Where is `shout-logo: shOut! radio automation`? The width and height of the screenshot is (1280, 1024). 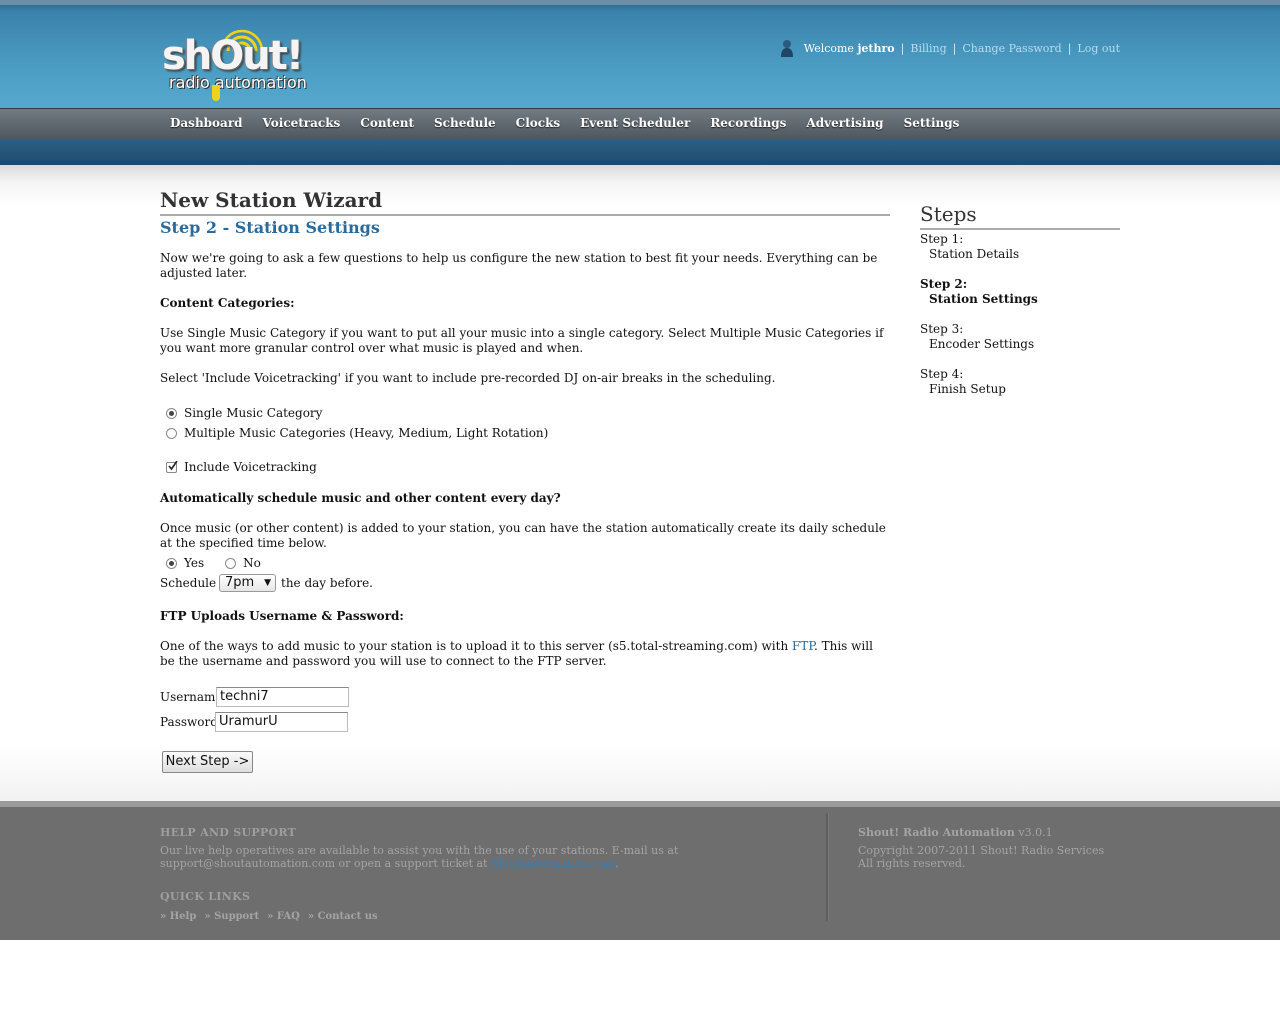
shout-logo: shOut! radio automation is located at coordinates (240, 67).